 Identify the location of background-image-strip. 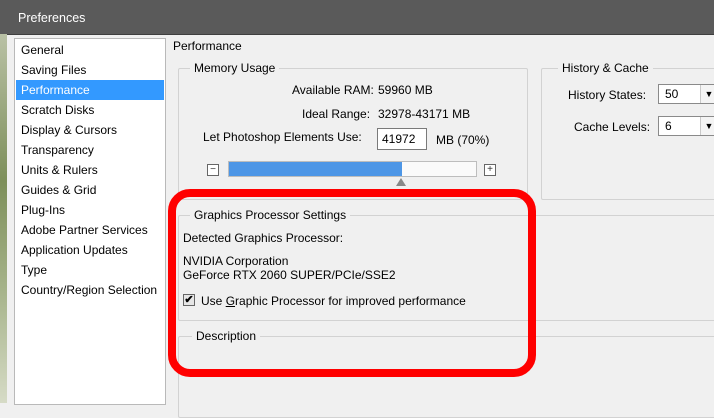
(3, 218).